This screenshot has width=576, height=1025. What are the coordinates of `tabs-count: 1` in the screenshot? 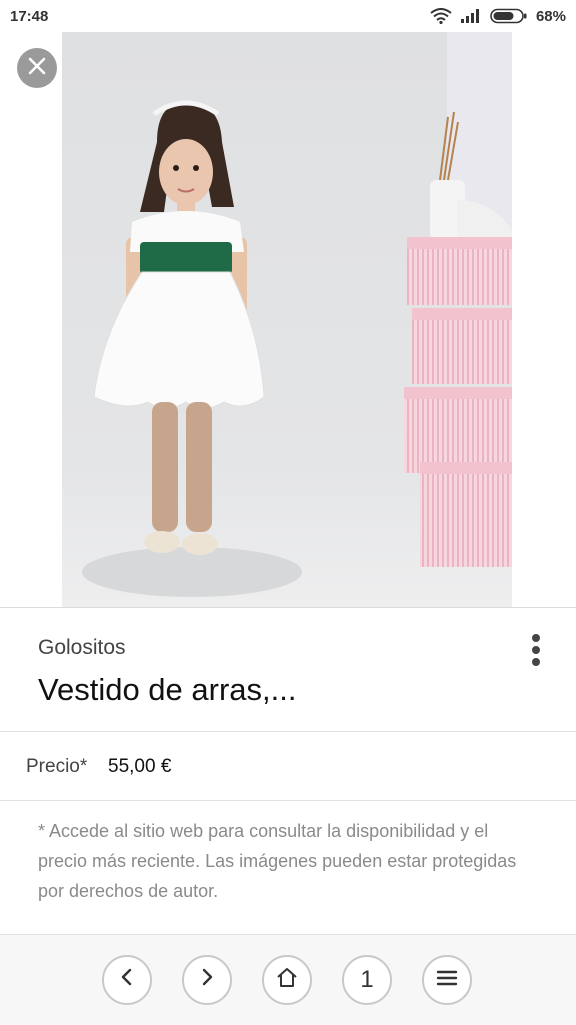 It's located at (367, 979).